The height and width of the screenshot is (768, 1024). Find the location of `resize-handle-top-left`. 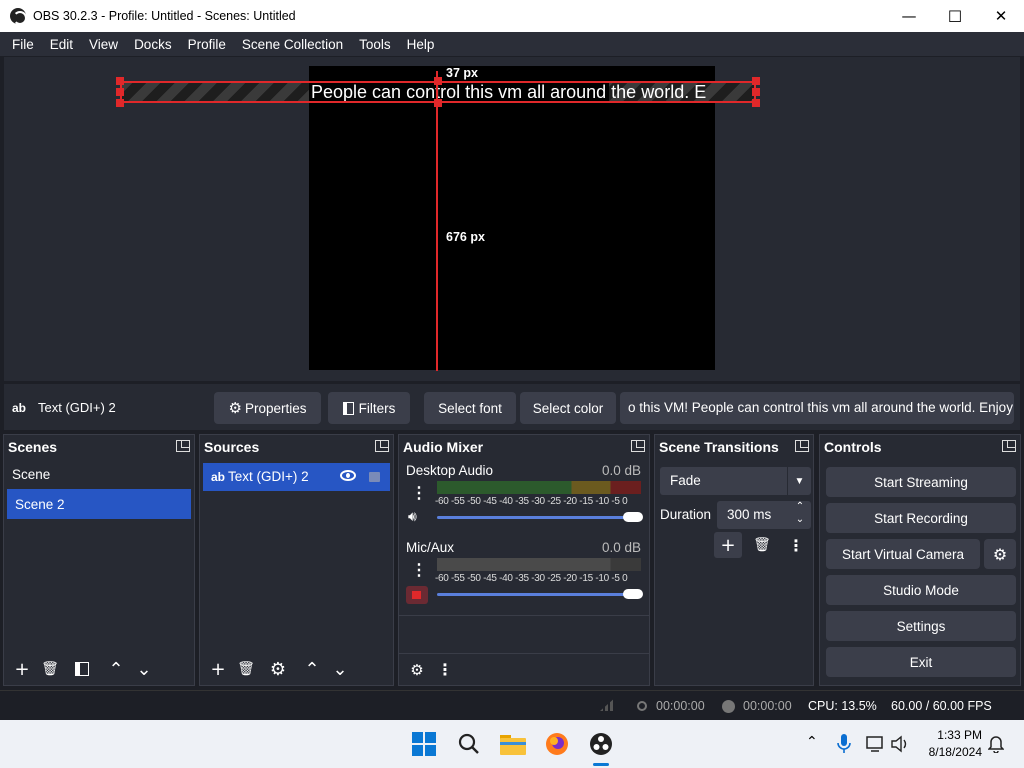

resize-handle-top-left is located at coordinates (120, 81).